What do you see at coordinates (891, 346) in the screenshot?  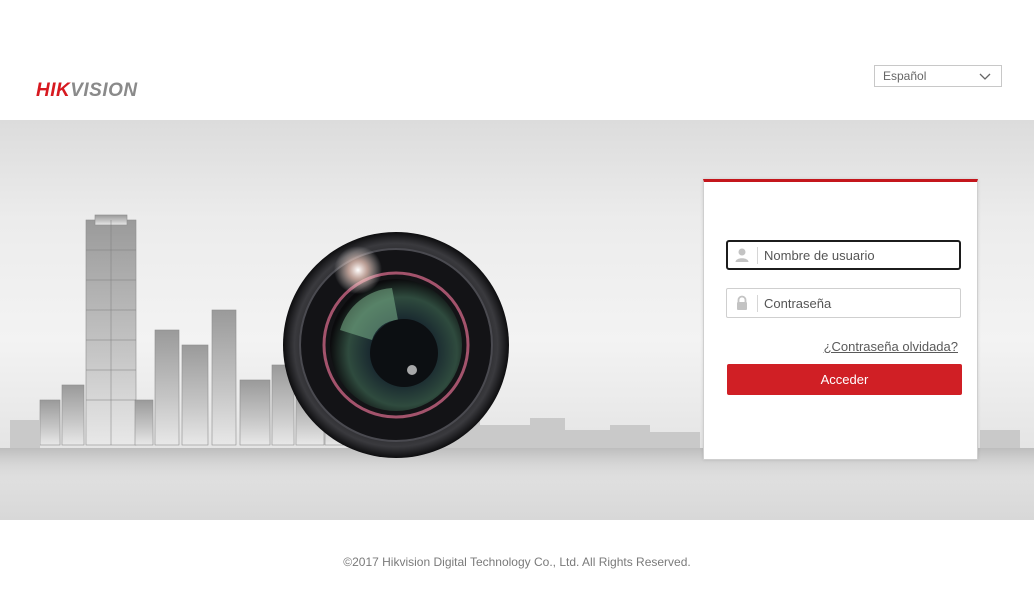 I see `forgot-password-link: ¿Contraseña olvidada?` at bounding box center [891, 346].